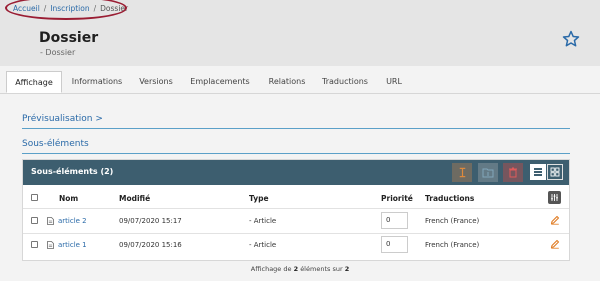 This screenshot has height=281, width=600. Describe the element at coordinates (449, 198) in the screenshot. I see `column-header-traductions: Traductions` at that location.